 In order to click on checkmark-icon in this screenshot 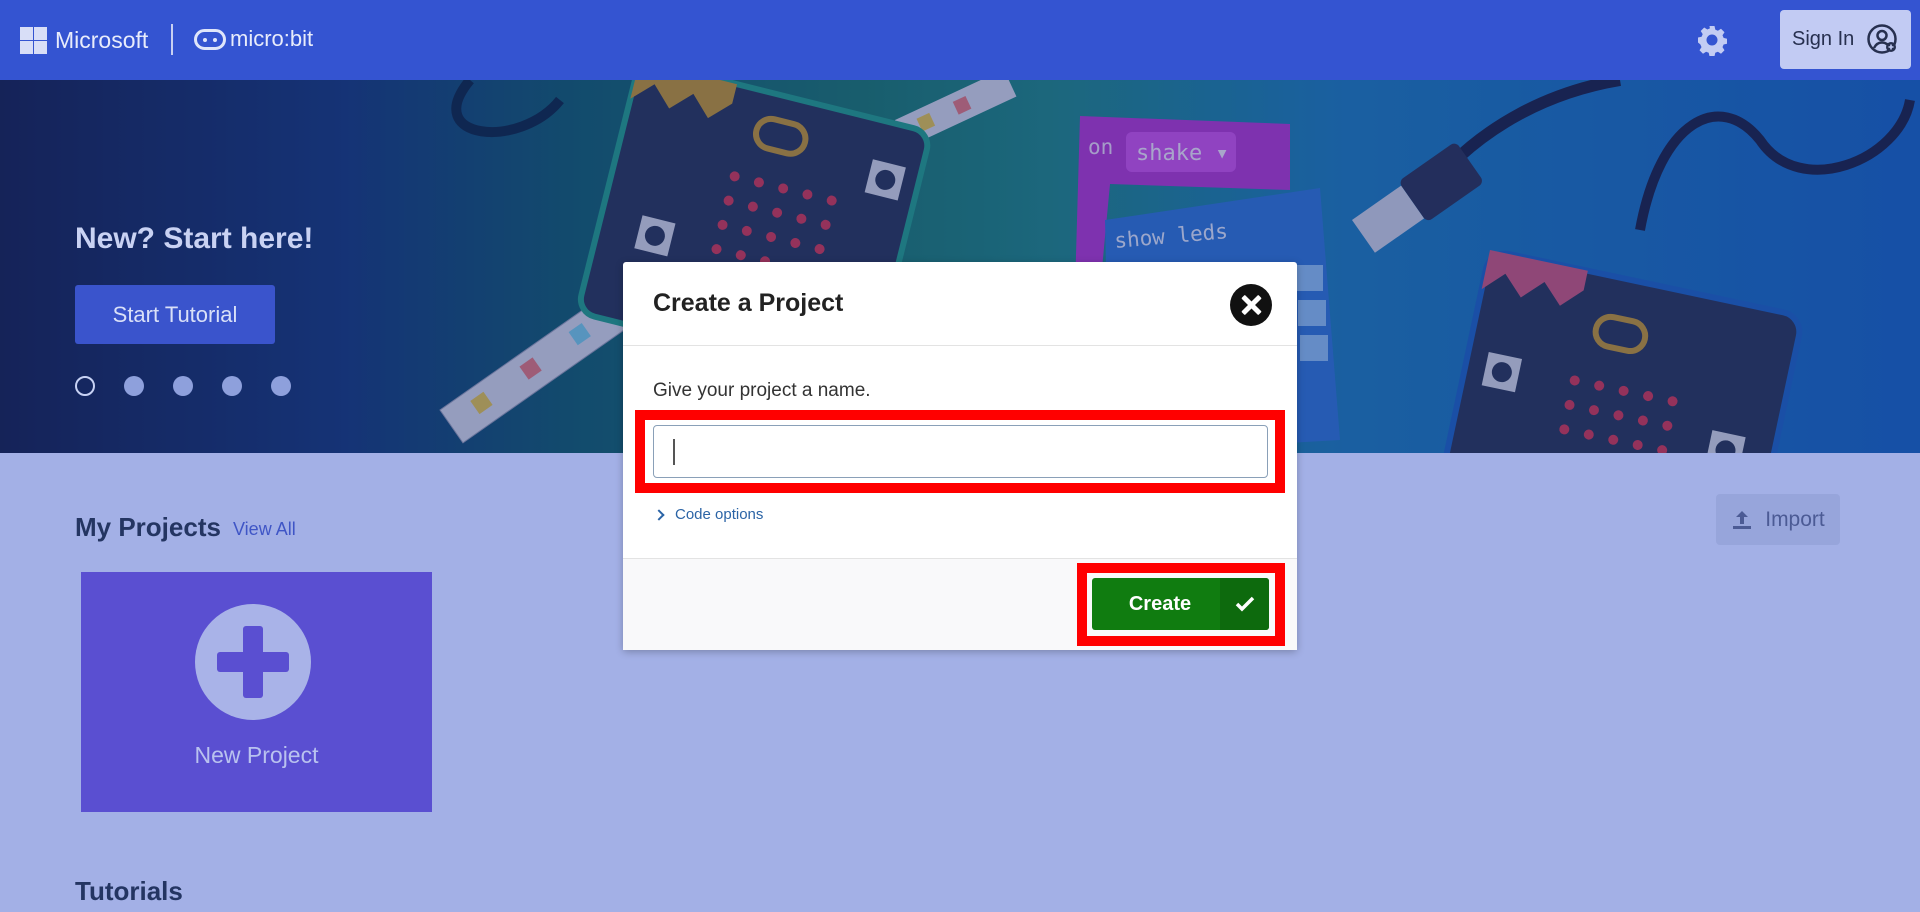, I will do `click(1244, 604)`.